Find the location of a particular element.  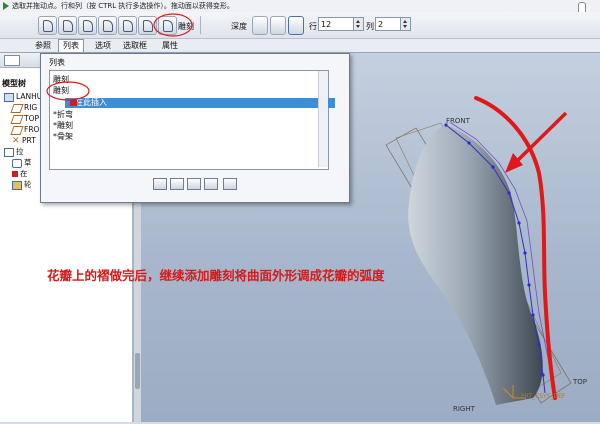

select-icon is located at coordinates (48, 26).